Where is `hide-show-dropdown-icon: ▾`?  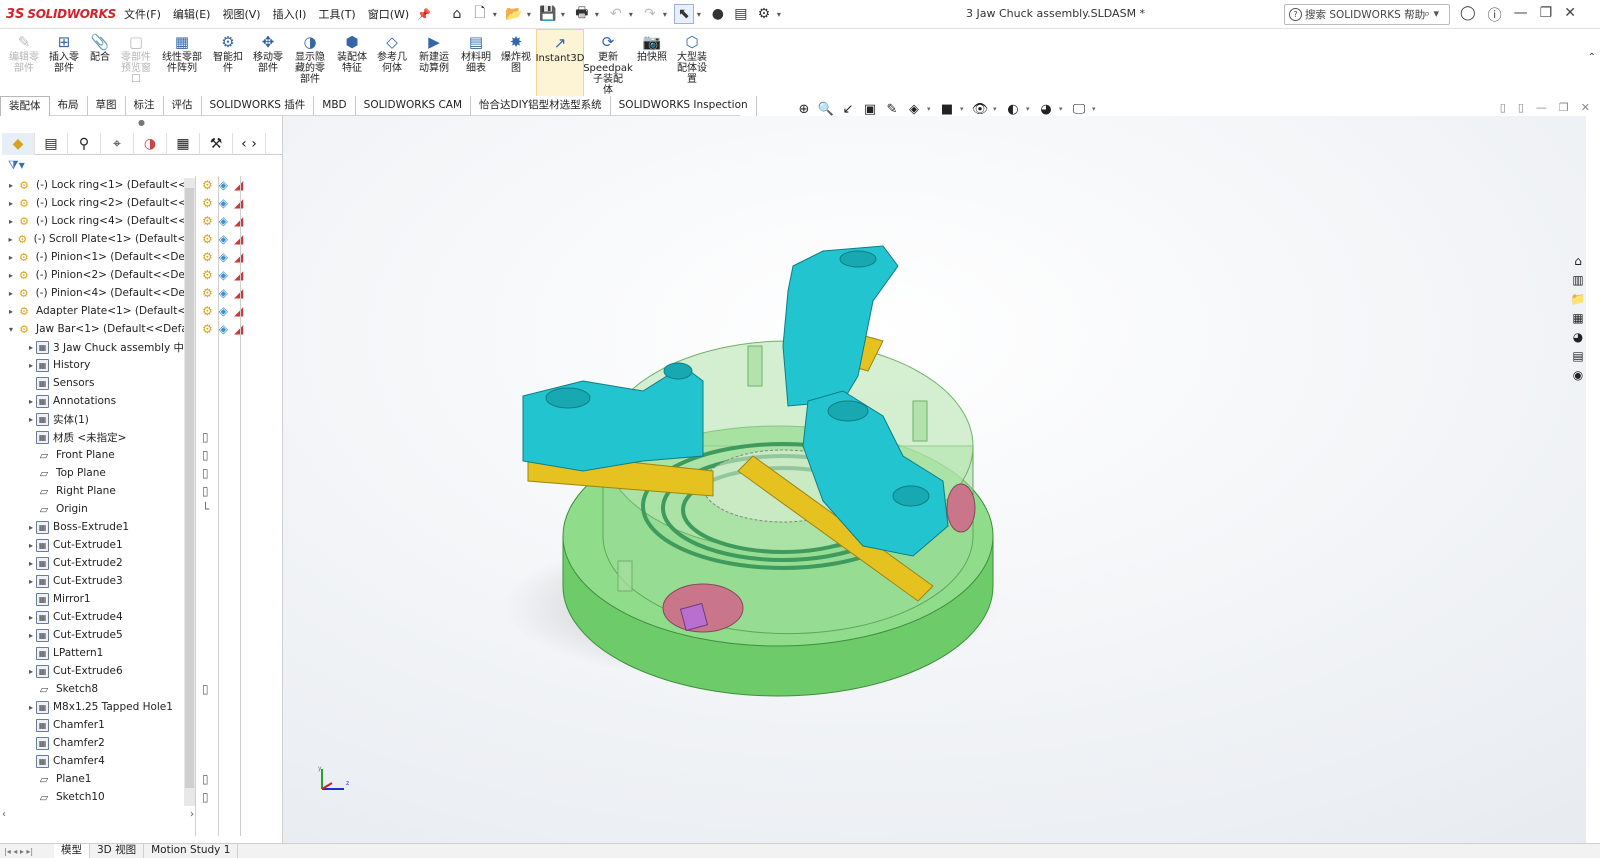 hide-show-dropdown-icon: ▾ is located at coordinates (996, 109).